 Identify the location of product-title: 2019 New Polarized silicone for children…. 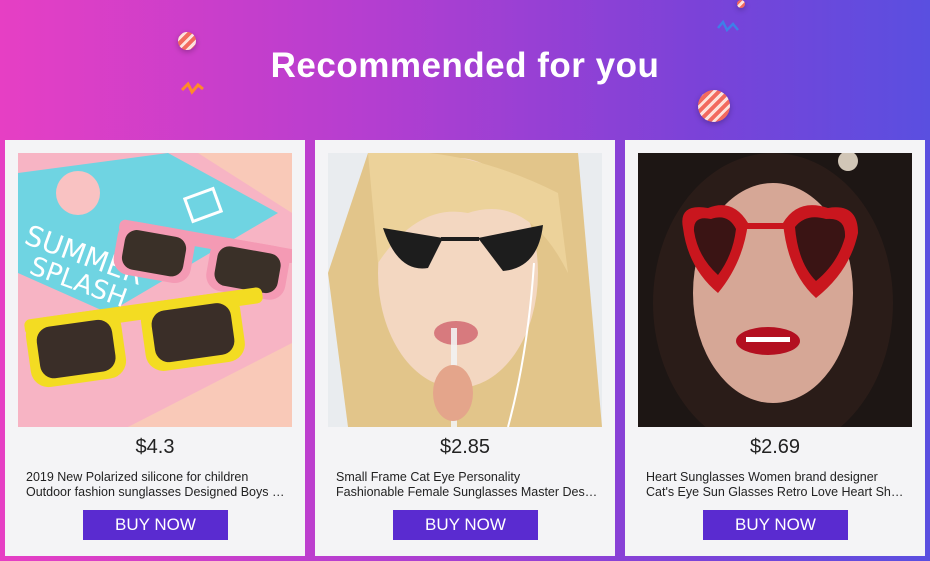
(157, 485).